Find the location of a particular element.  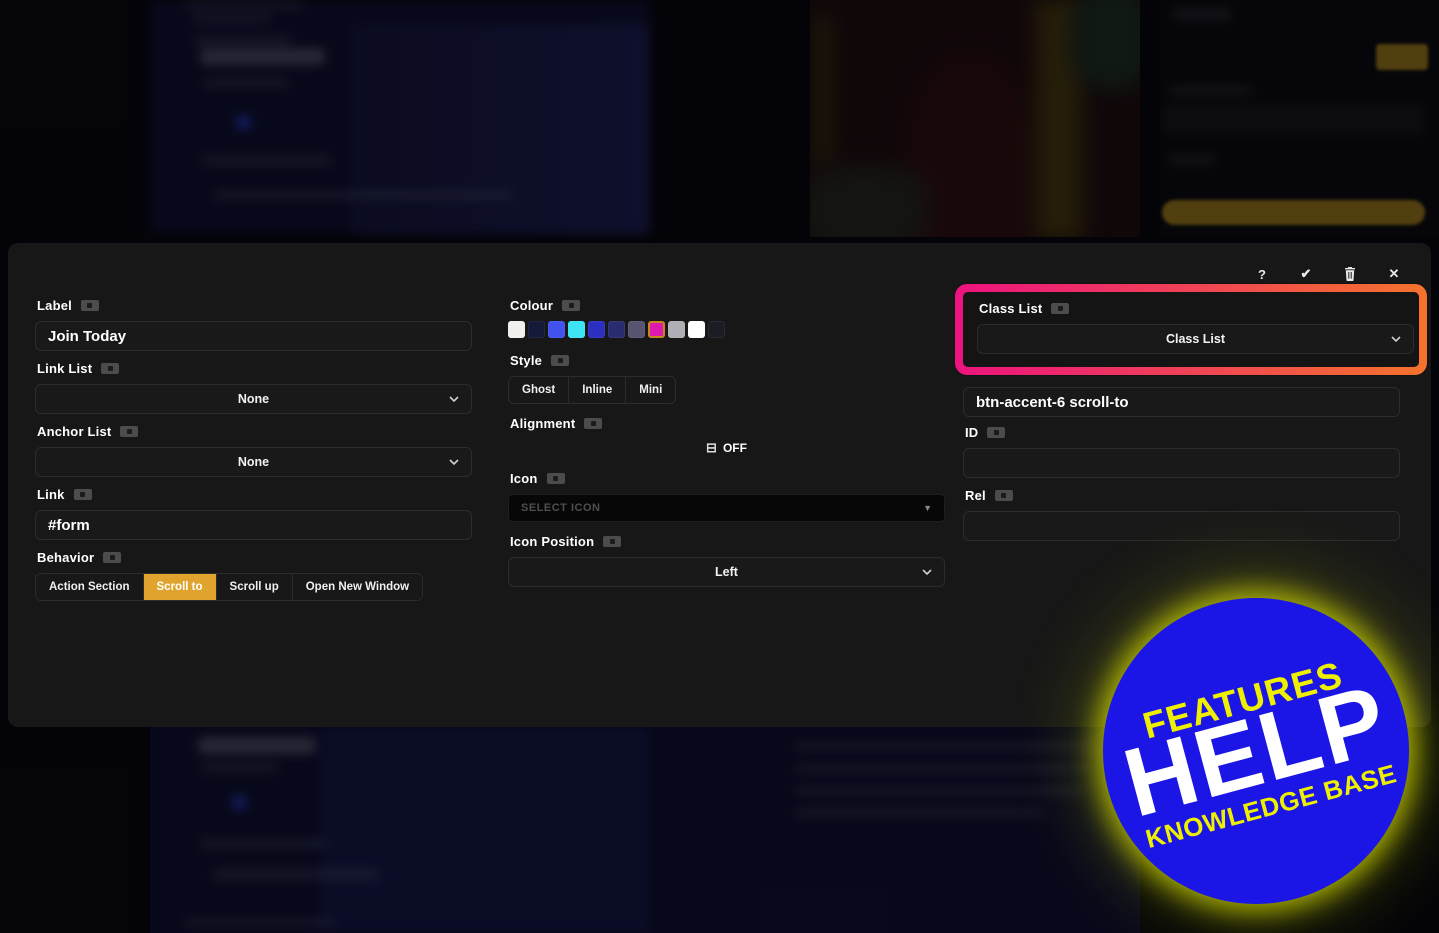

label-text: Colour is located at coordinates (532, 305).